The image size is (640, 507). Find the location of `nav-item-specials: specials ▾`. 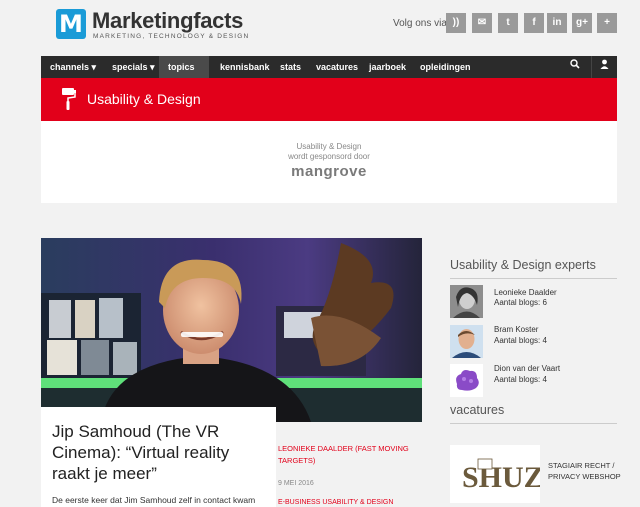

nav-item-specials: specials ▾ is located at coordinates (133, 67).